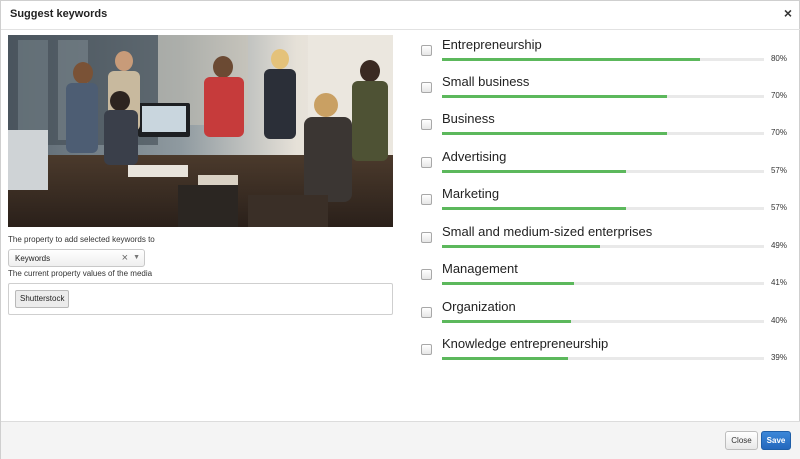  Describe the element at coordinates (492, 44) in the screenshot. I see `keyword-label: Entrepreneurship` at that location.